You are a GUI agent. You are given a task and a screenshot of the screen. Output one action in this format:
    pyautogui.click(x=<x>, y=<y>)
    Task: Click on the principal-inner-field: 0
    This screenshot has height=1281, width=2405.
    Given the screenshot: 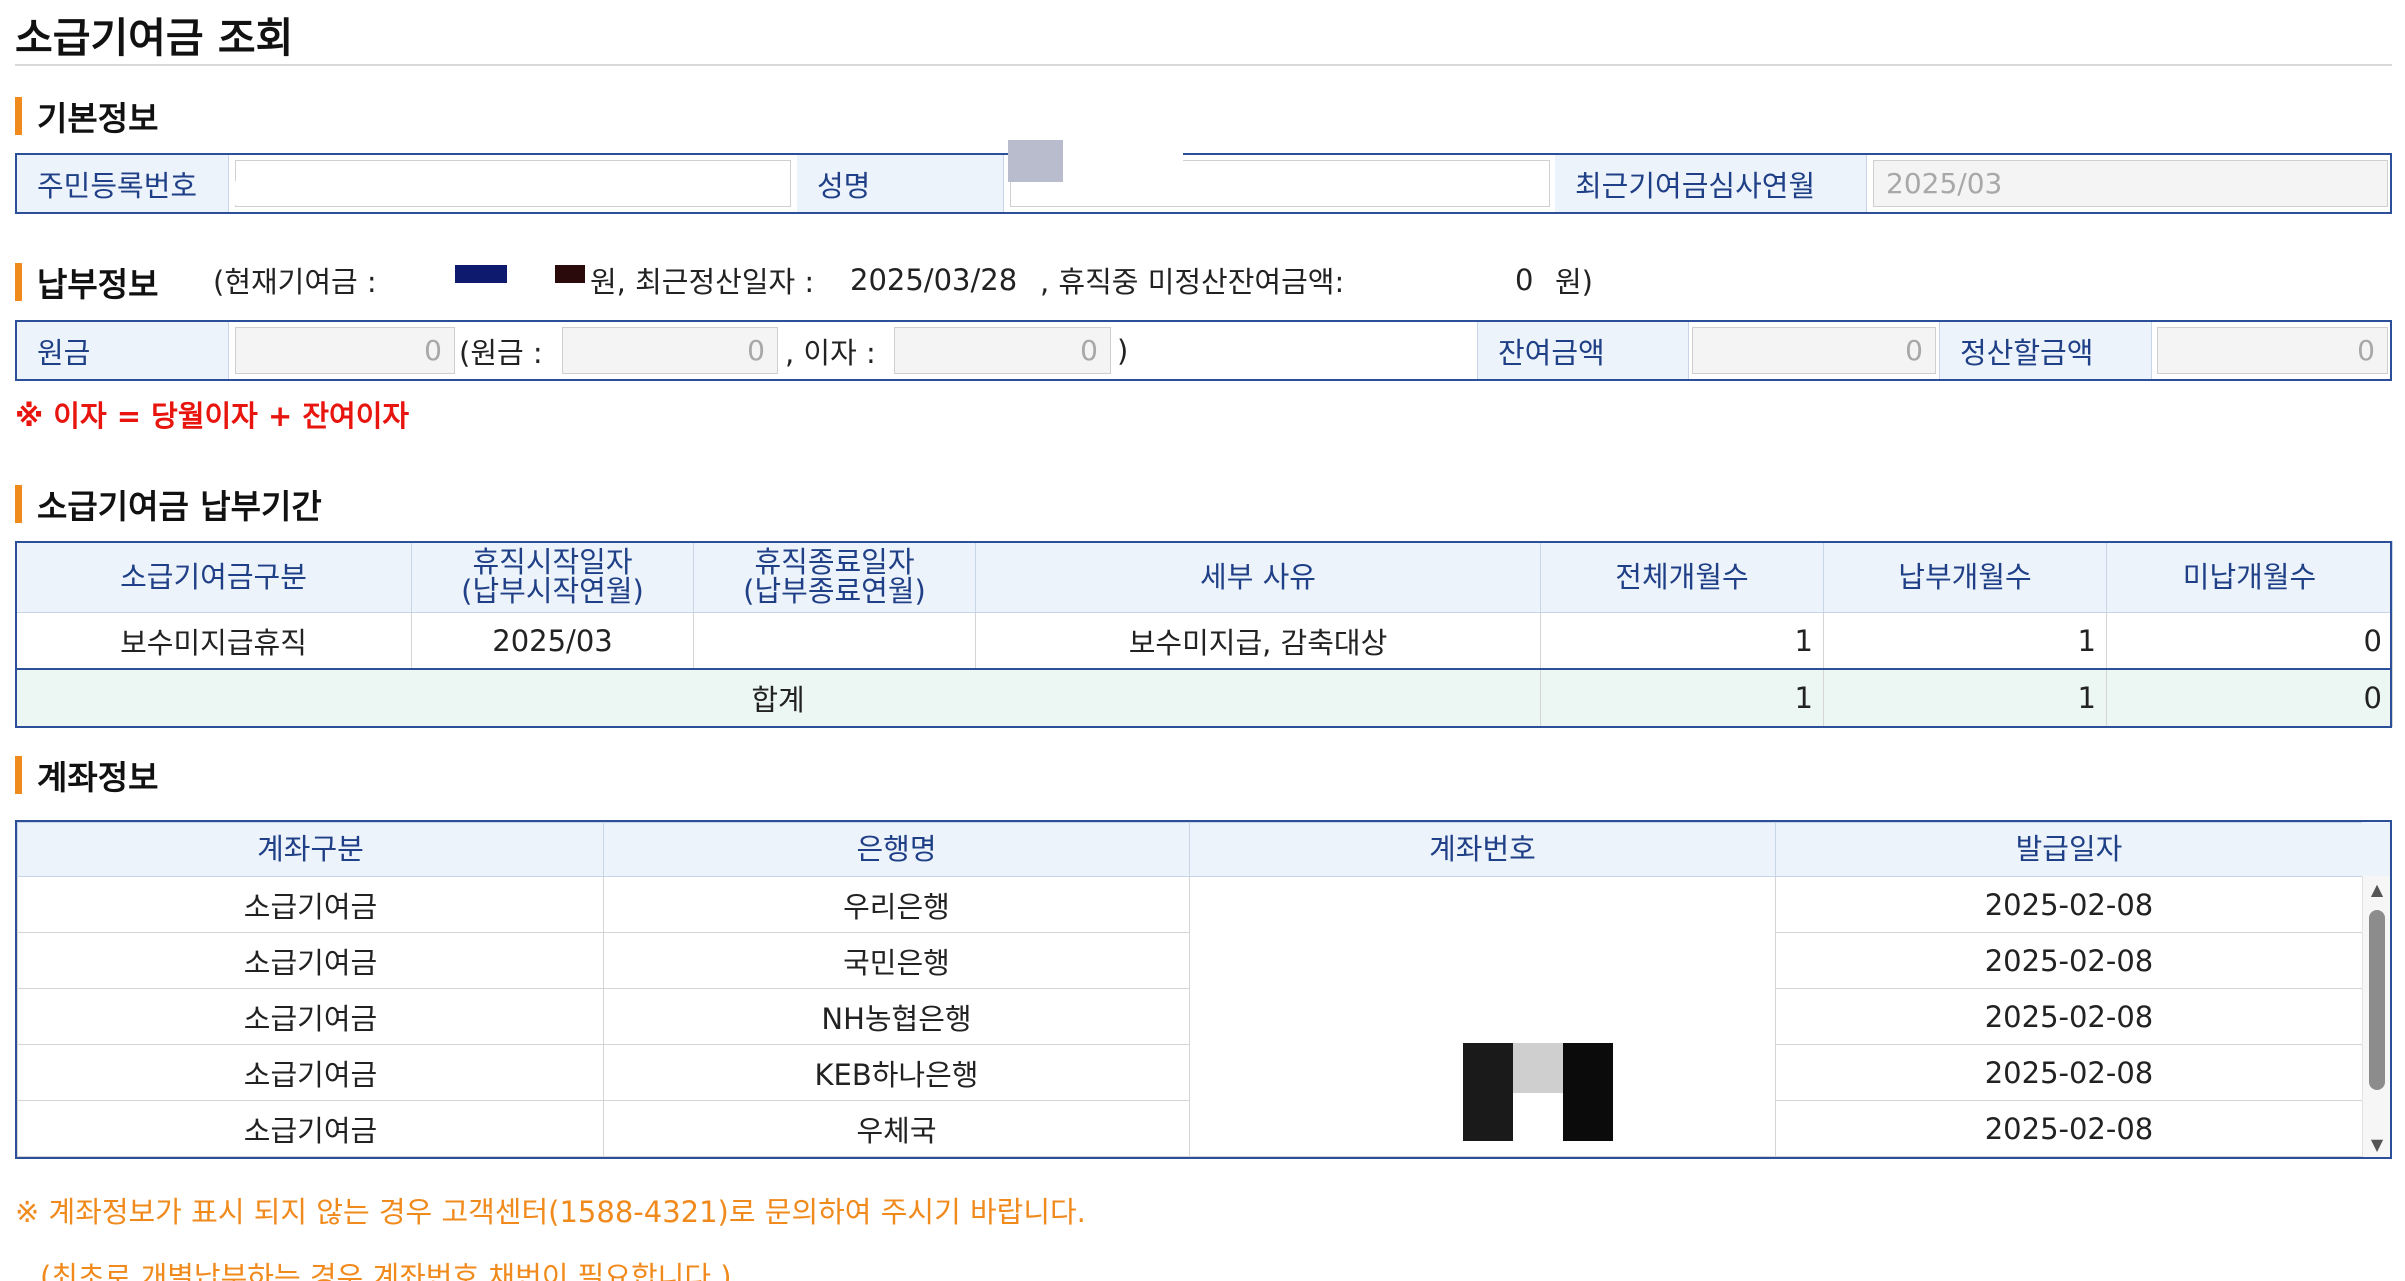 What is the action you would take?
    pyautogui.click(x=670, y=350)
    